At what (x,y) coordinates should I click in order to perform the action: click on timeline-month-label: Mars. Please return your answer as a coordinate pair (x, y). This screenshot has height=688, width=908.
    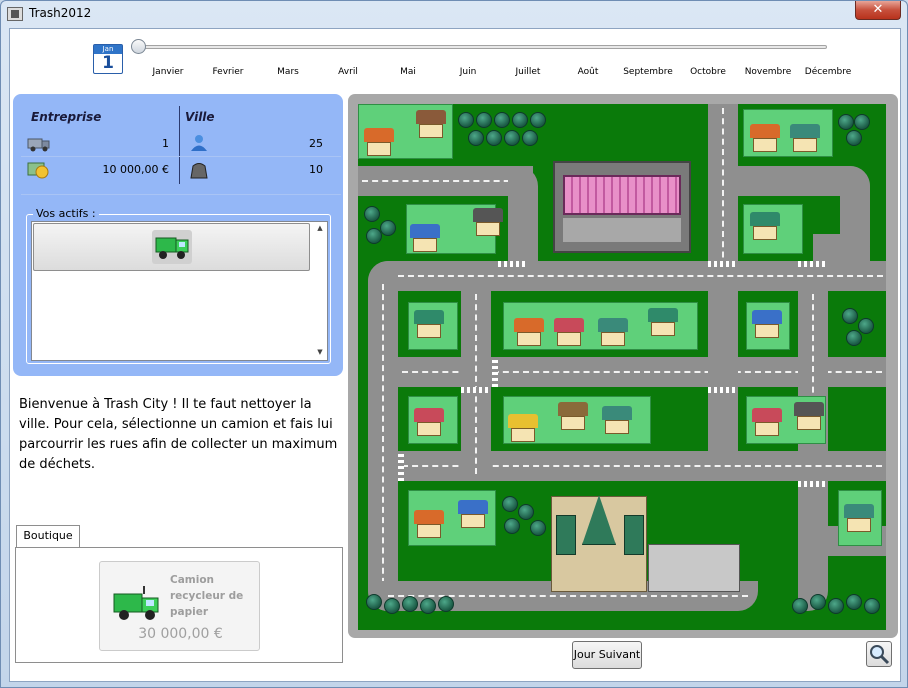
    Looking at the image, I should click on (288, 72).